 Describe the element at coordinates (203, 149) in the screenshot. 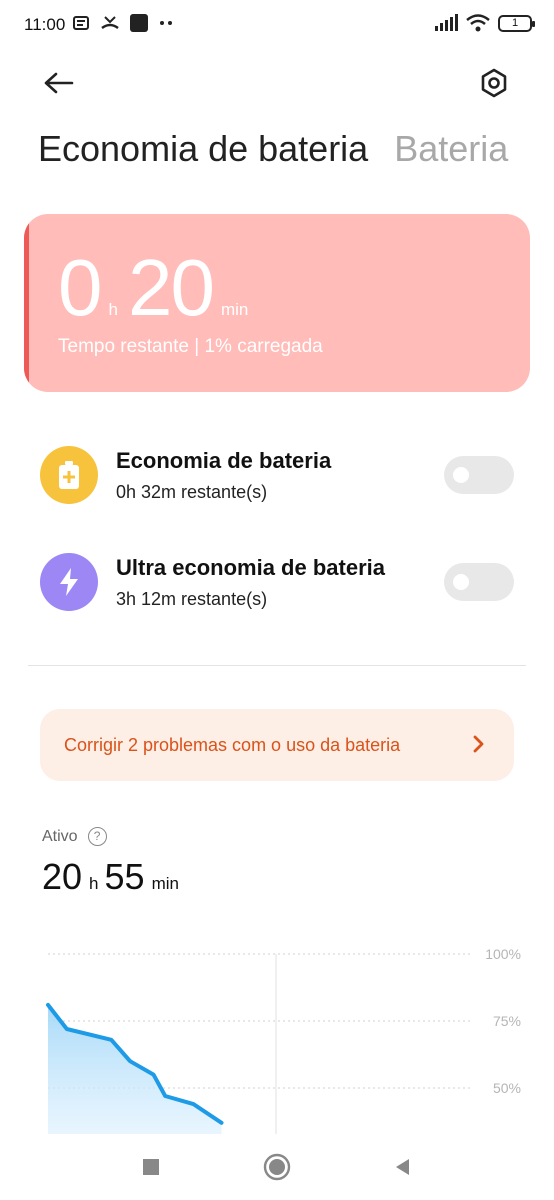

I see `tab-economia-de-bateria: Economia de bateria` at that location.